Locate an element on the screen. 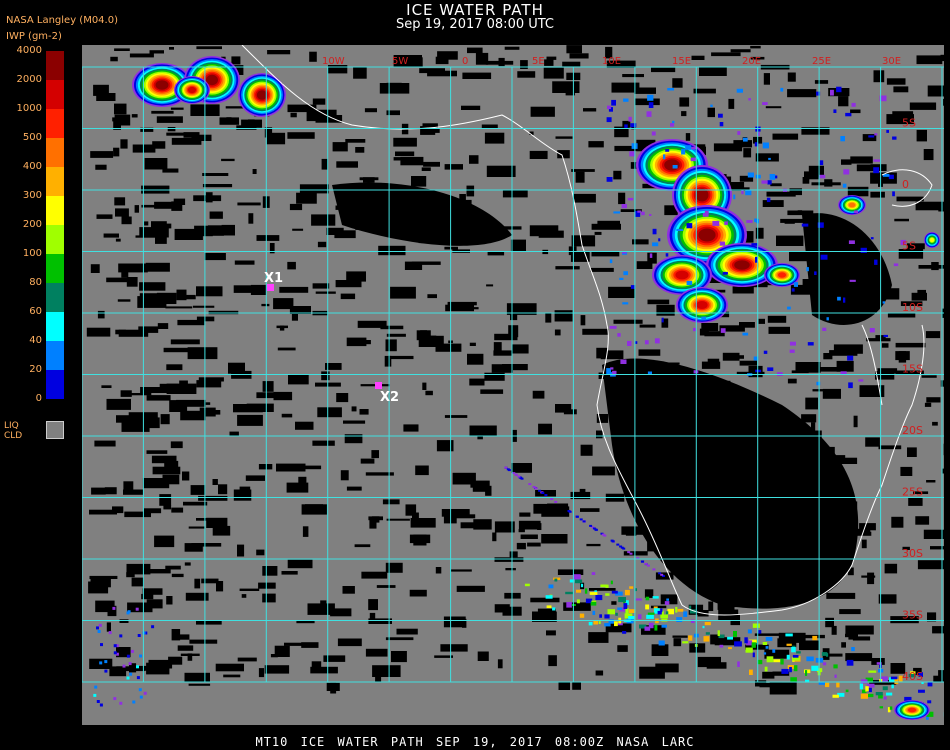 The height and width of the screenshot is (750, 950). source-label: NASA Langley (M04.0) is located at coordinates (62, 20).